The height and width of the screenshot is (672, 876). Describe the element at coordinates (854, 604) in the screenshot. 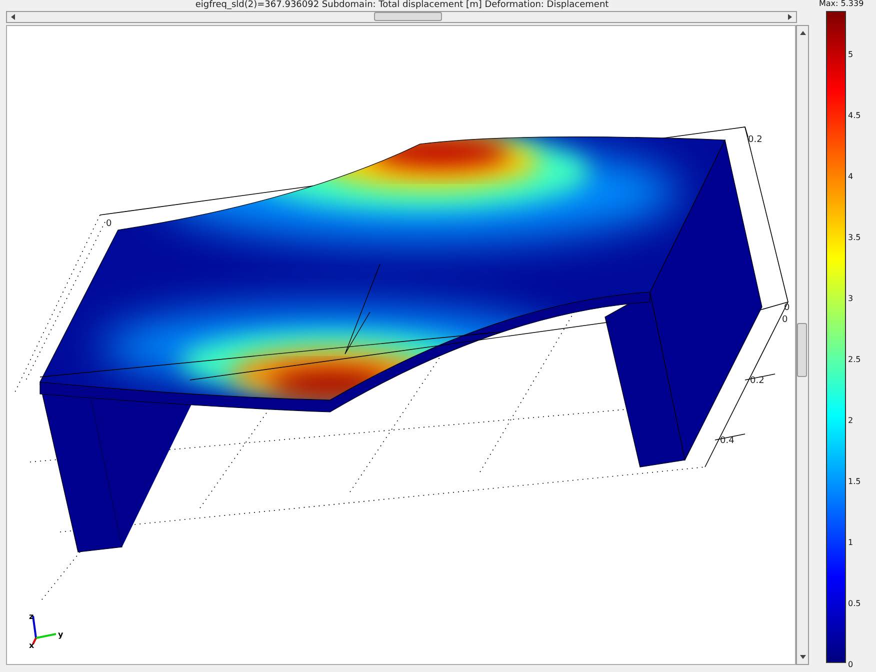

I see `colorbar-tick-label: 0.5` at that location.